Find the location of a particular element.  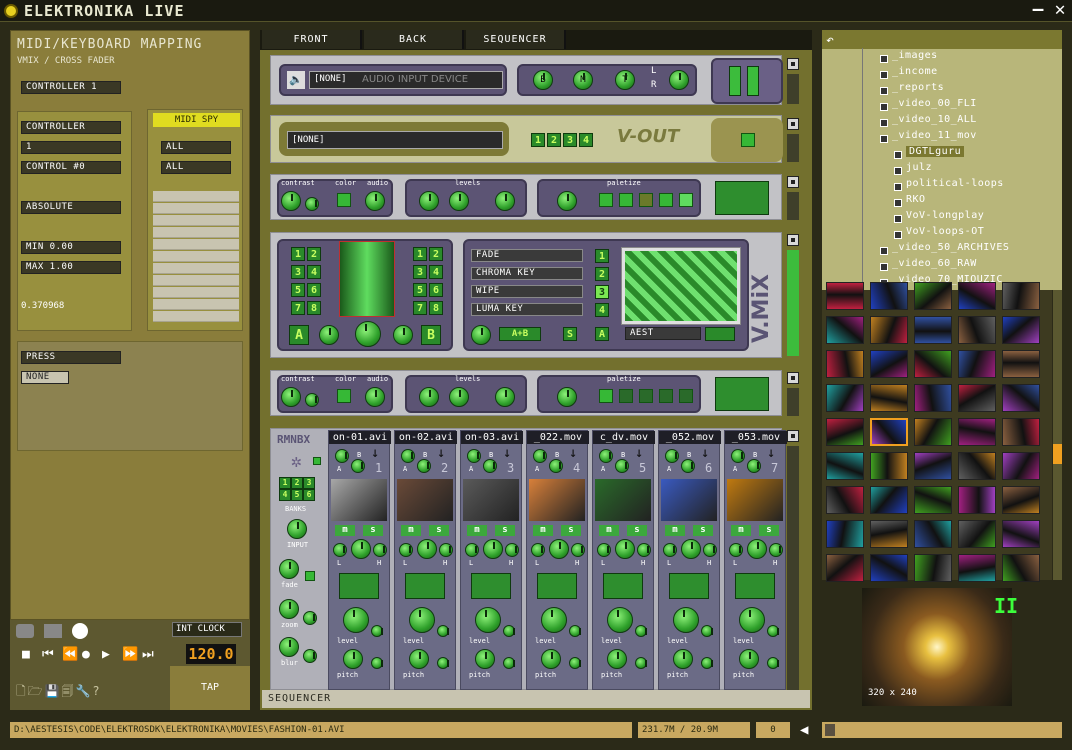

vout-device-select: [NONE] is located at coordinates (395, 140).